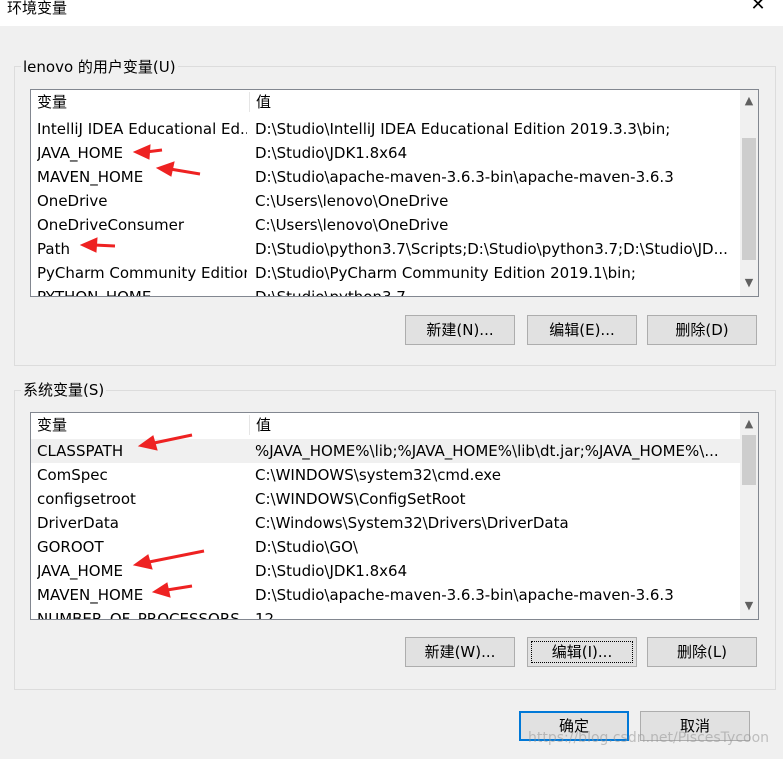 This screenshot has width=783, height=759. What do you see at coordinates (306, 547) in the screenshot?
I see `var-value: D:\Studio\GO\` at bounding box center [306, 547].